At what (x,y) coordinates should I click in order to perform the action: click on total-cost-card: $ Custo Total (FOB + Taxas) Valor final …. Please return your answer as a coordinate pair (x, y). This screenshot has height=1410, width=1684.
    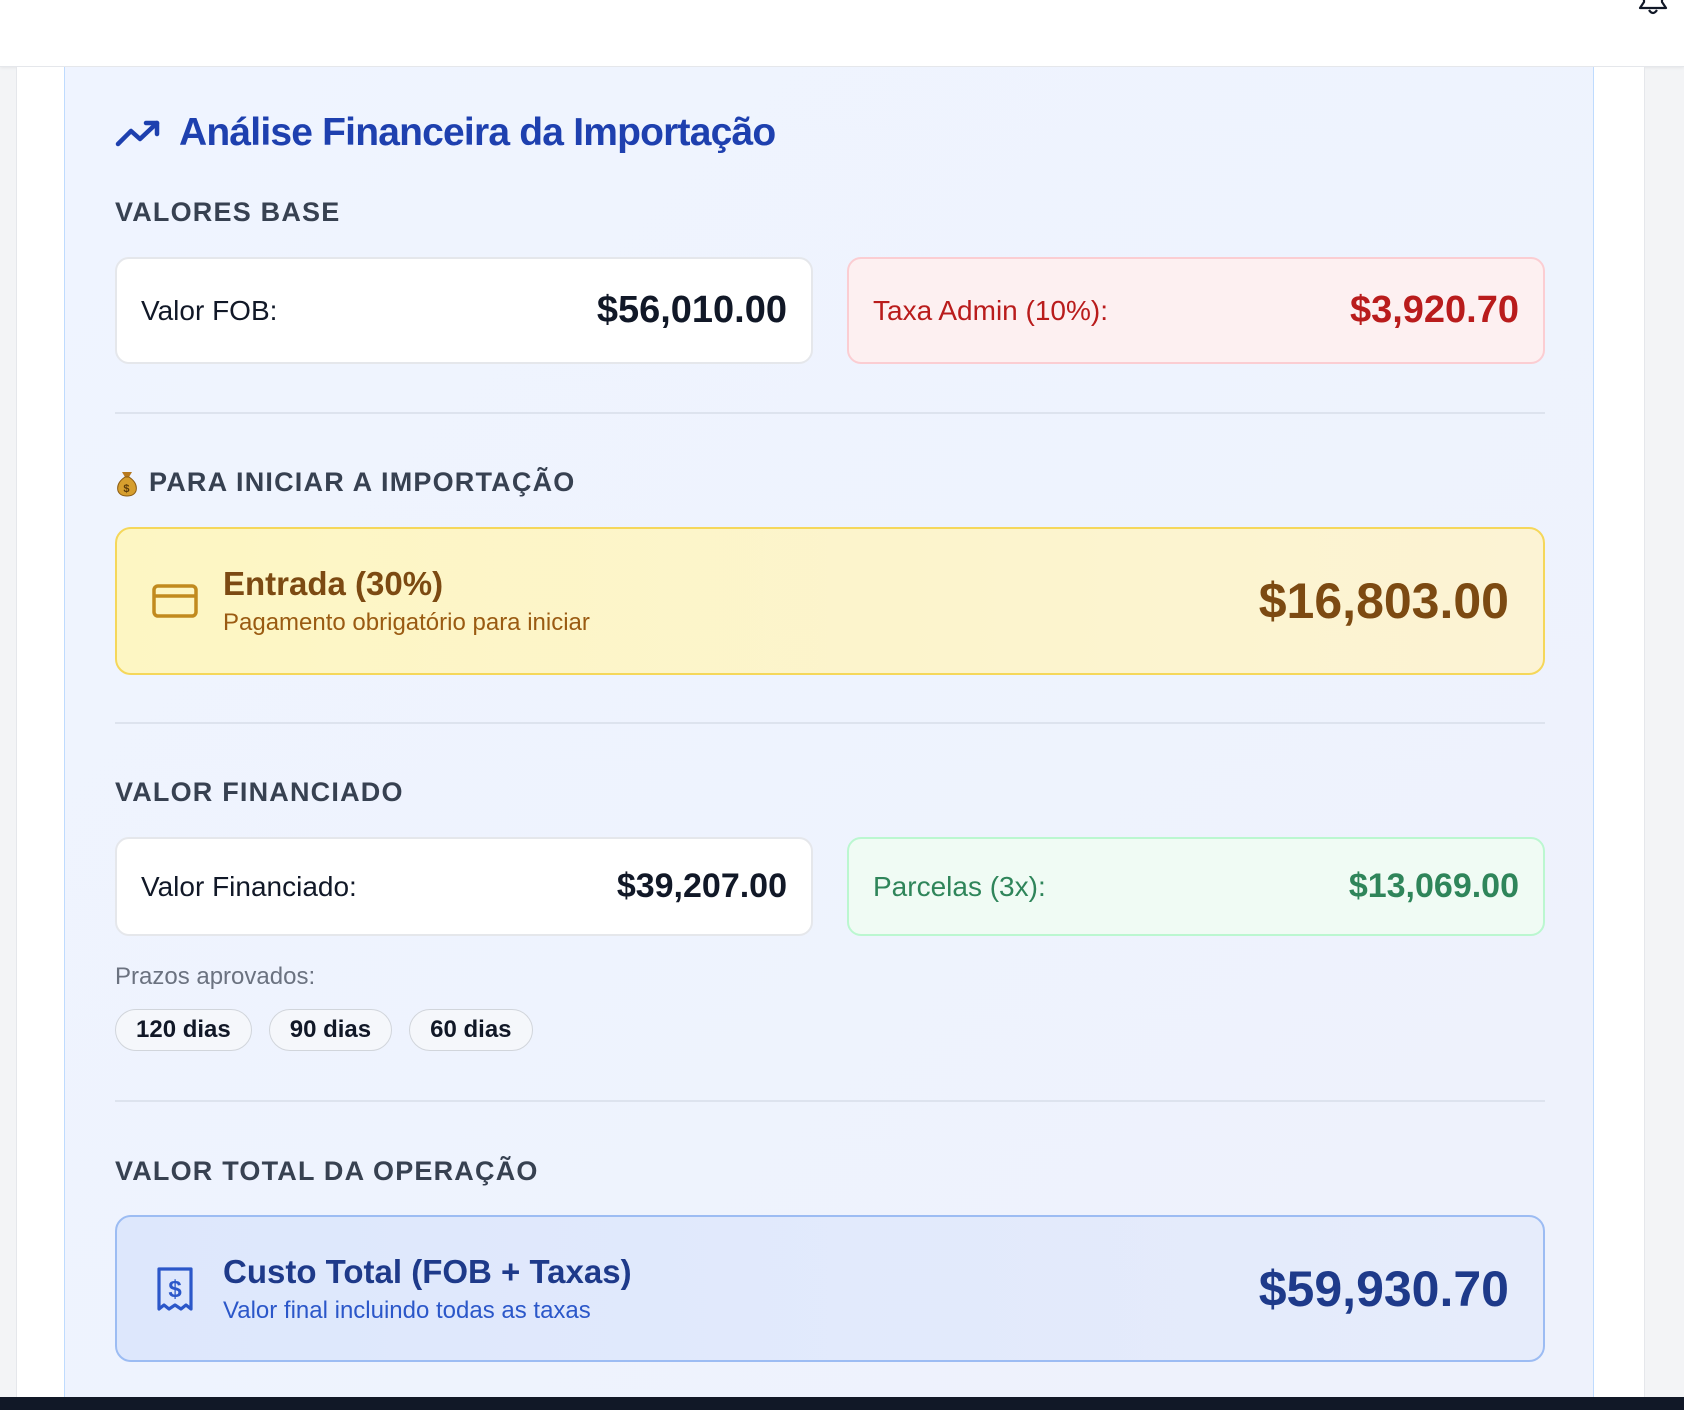
    Looking at the image, I should click on (830, 1288).